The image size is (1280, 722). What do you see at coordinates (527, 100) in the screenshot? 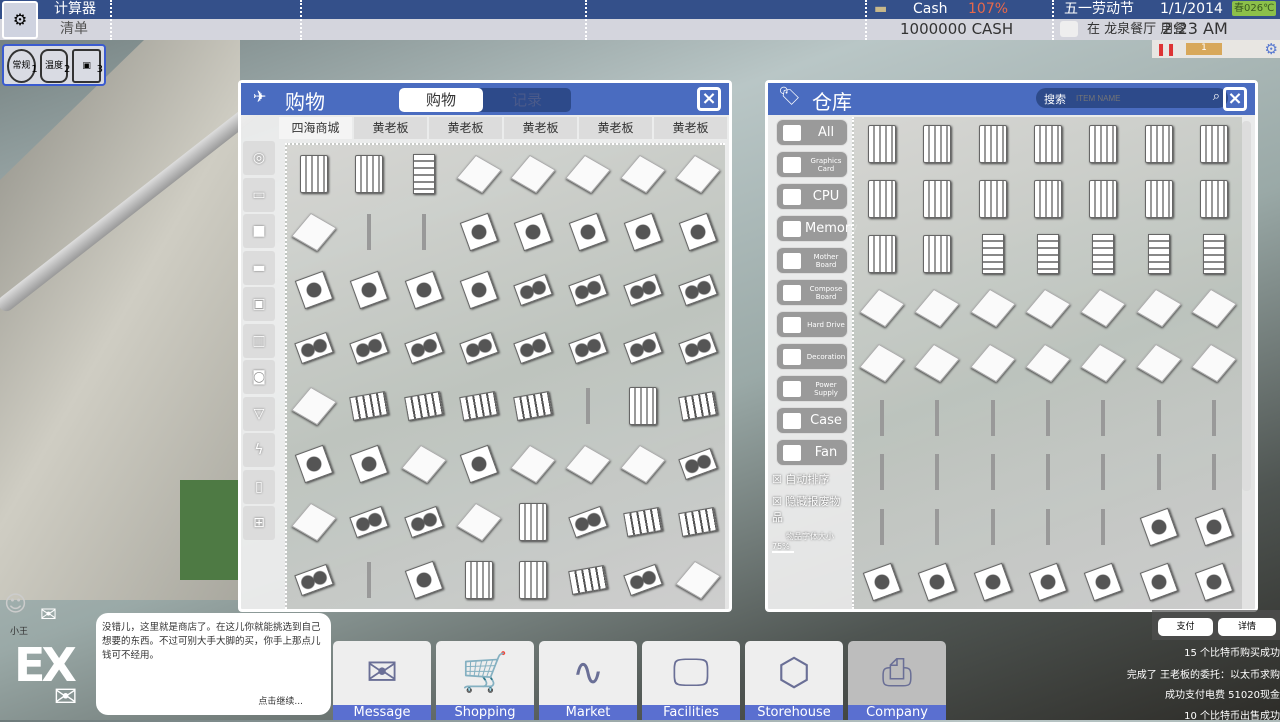
I see `tab-records: 记录` at bounding box center [527, 100].